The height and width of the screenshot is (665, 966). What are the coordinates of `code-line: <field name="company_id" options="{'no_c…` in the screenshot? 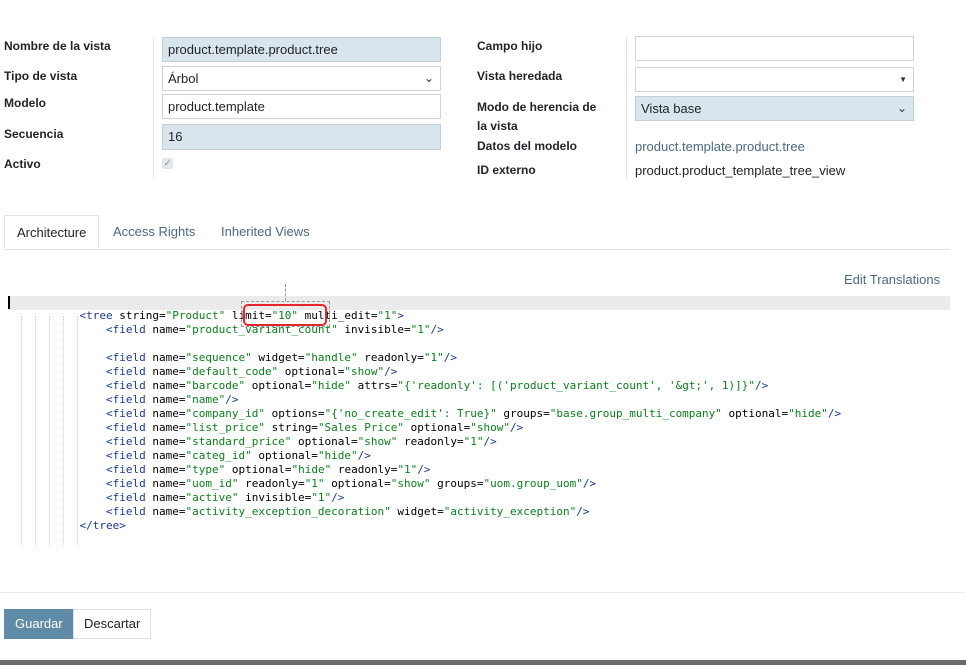 It's located at (473, 413).